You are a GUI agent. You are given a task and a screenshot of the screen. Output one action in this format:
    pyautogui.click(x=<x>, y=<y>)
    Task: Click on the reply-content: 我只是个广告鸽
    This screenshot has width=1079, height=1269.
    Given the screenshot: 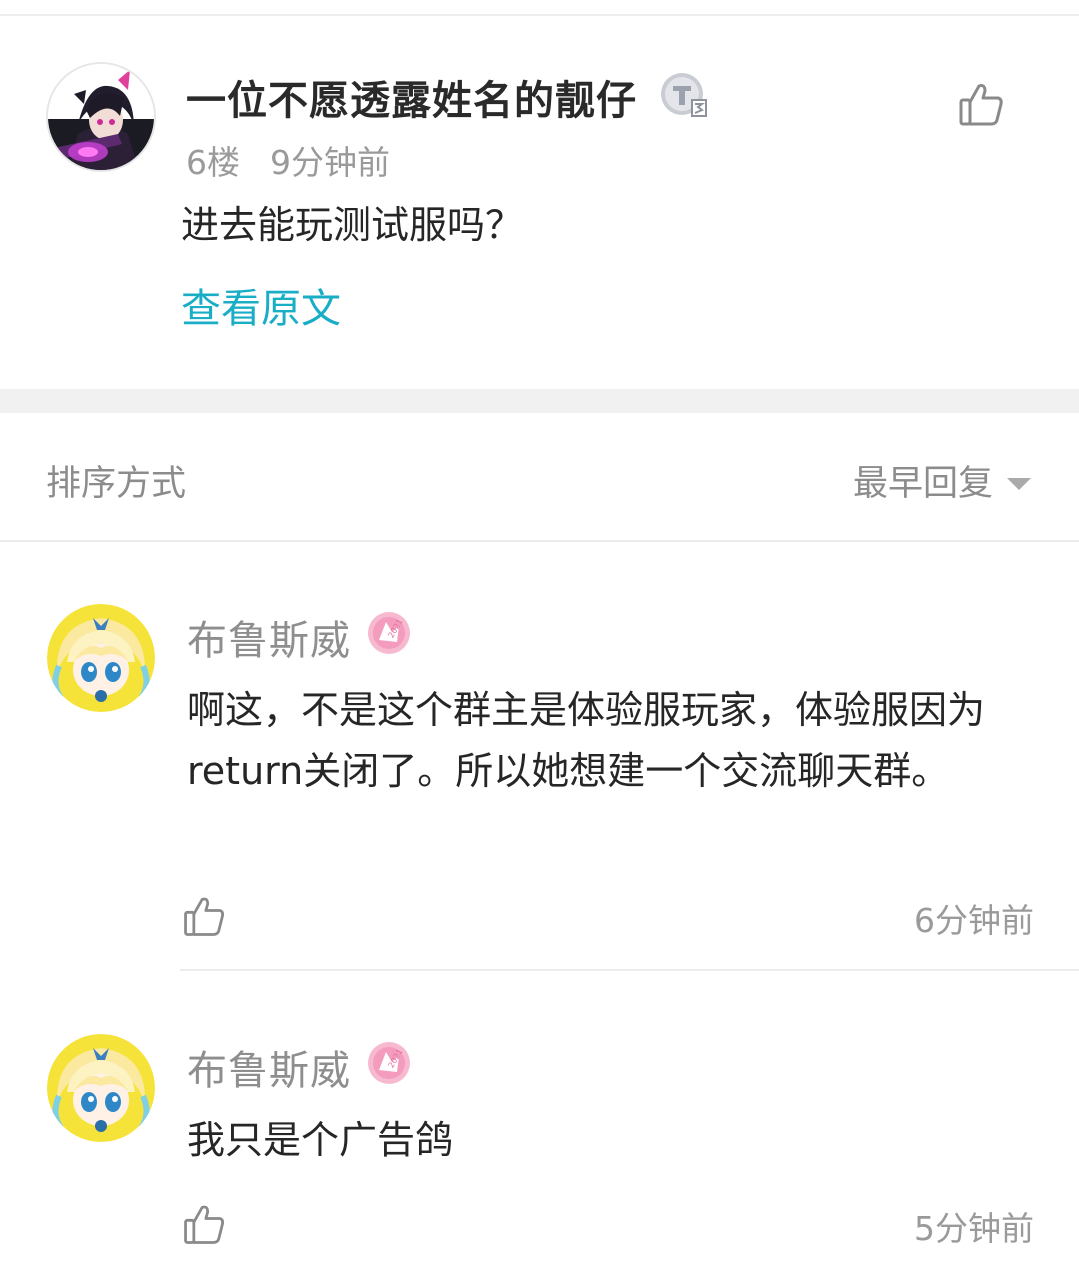 What is the action you would take?
    pyautogui.click(x=320, y=1140)
    